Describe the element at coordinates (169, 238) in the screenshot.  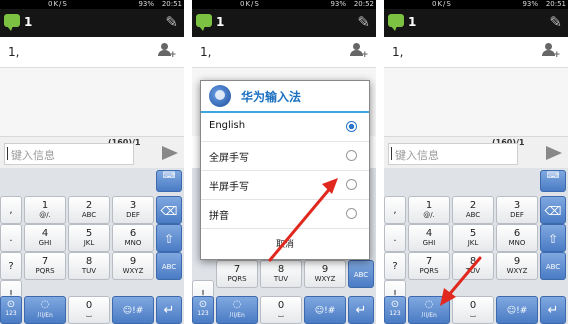
I see `shift-icon: ⇧` at that location.